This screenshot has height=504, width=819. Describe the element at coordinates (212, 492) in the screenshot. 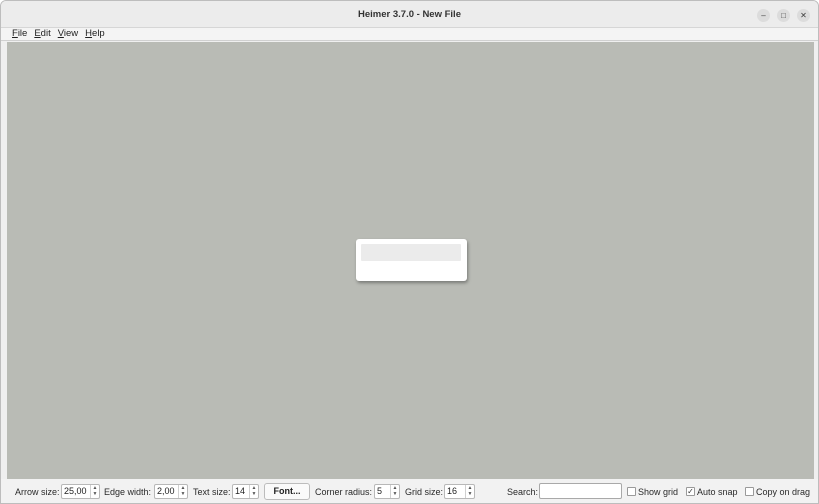

I see `text-size-label: Text size:` at that location.